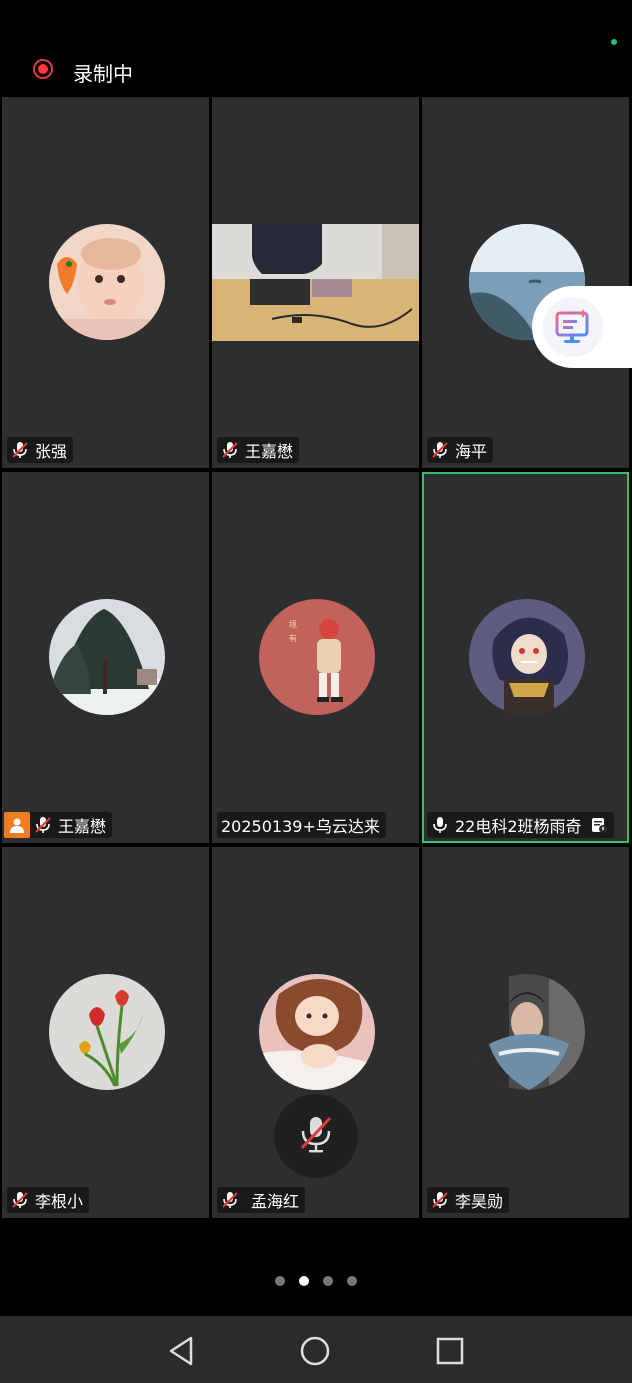 Image resolution: width=632 pixels, height=1383 pixels. I want to click on participant-name-tag: 海平, so click(460, 450).